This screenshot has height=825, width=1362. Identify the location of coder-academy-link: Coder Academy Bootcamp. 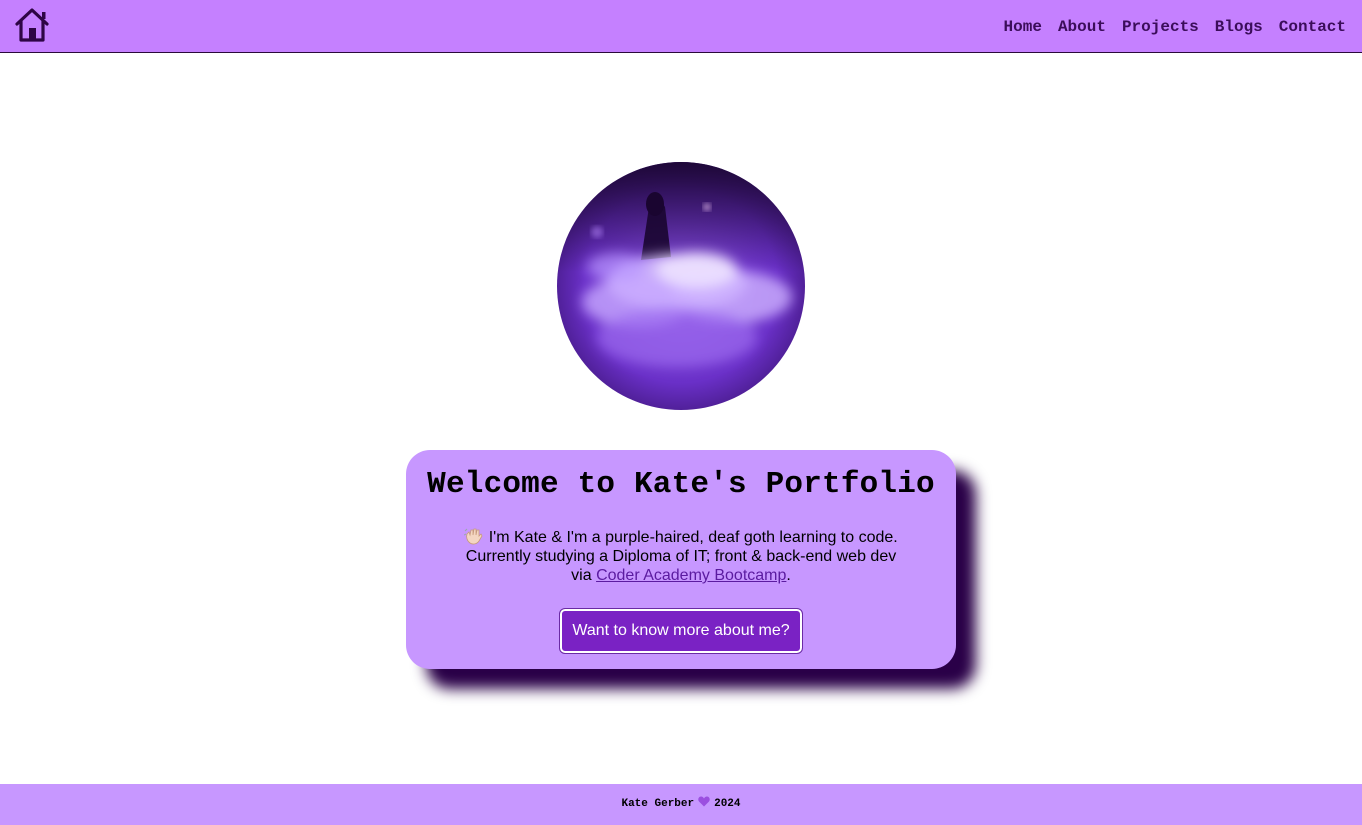
(691, 575).